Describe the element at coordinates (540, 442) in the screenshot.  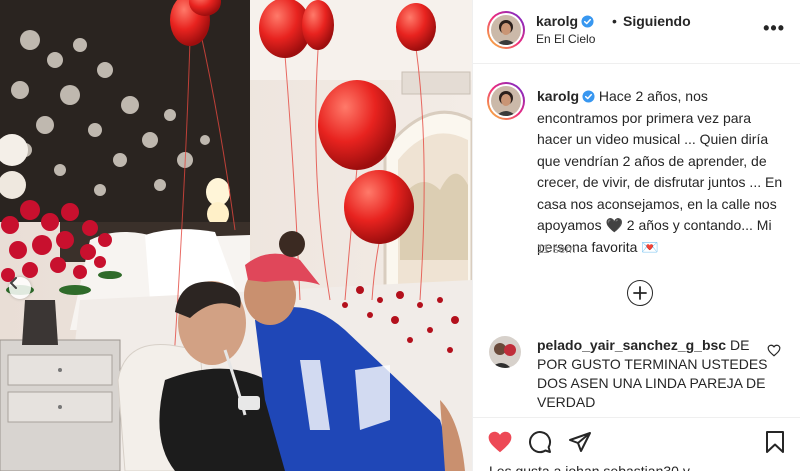
I see `comment-bubble-icon` at that location.